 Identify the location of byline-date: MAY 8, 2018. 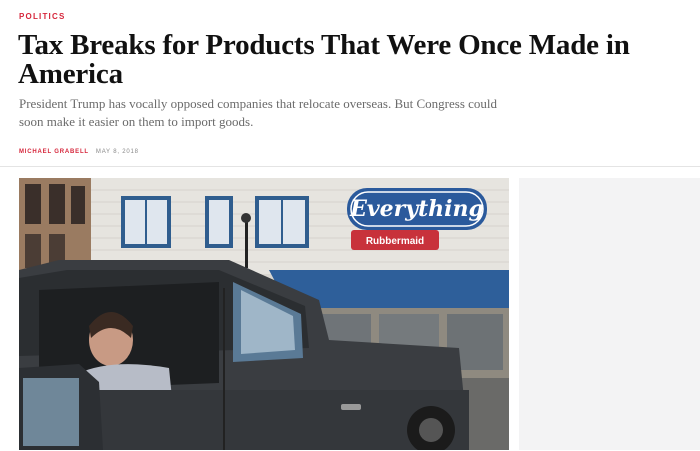
(117, 152).